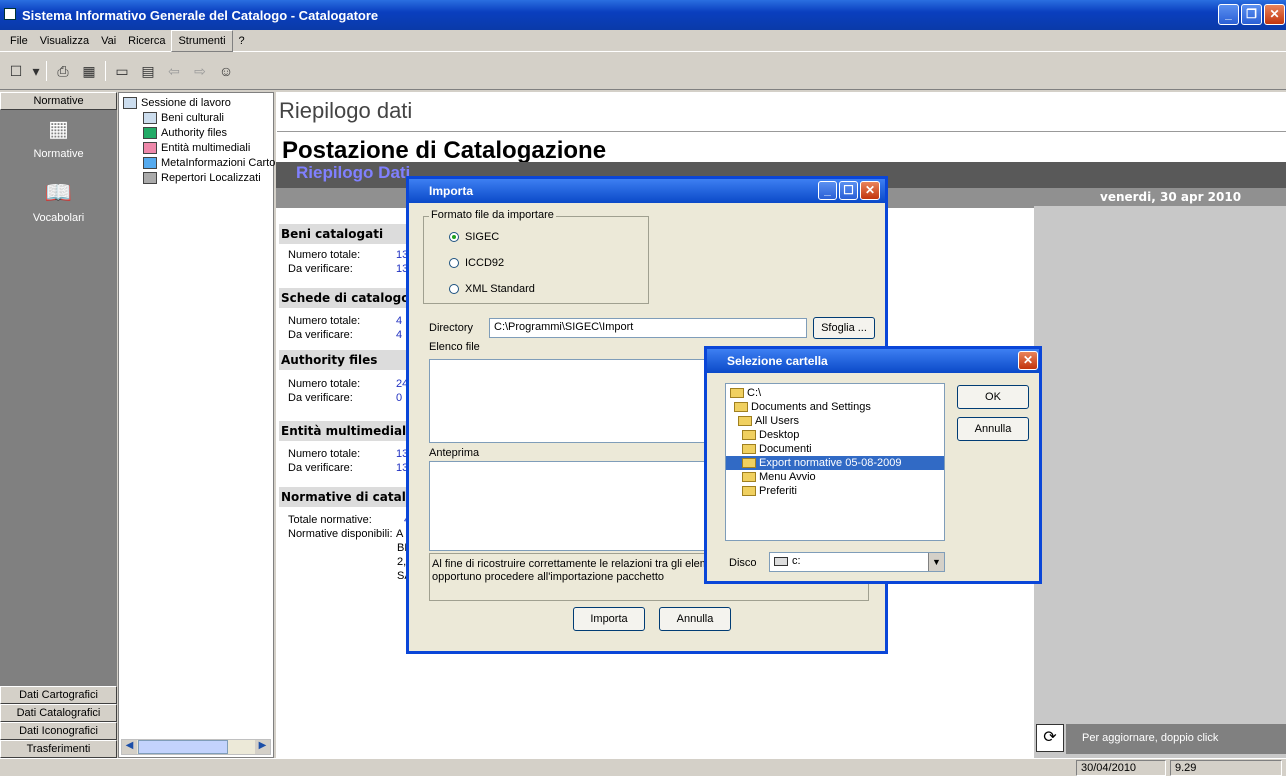 The image size is (1286, 776). I want to click on close-button: ✕, so click(1274, 14).